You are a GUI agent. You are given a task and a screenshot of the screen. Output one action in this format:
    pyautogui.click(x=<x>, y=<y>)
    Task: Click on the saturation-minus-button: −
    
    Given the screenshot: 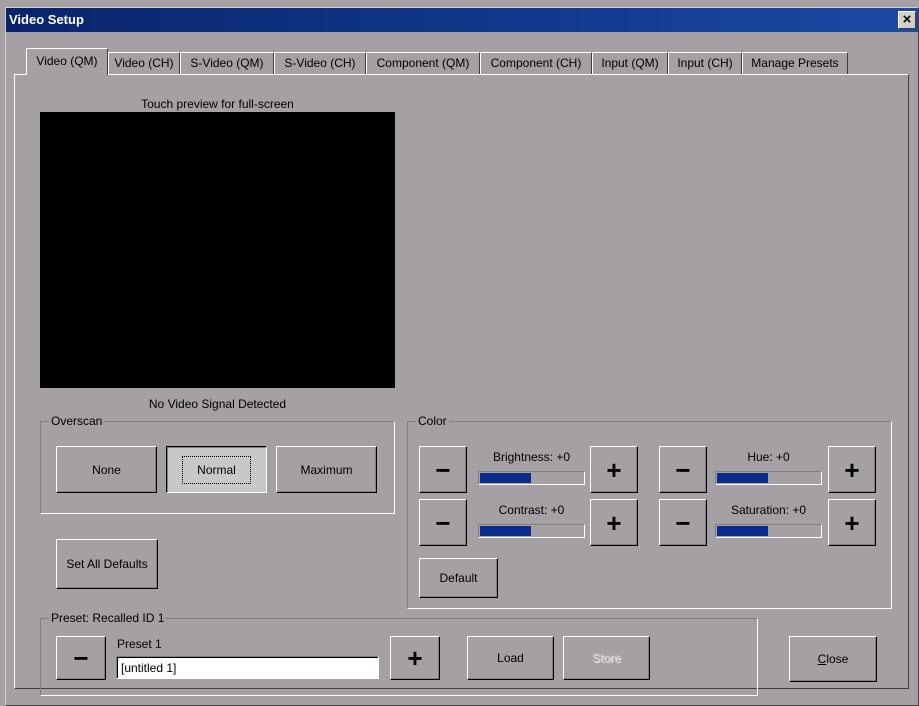 What is the action you would take?
    pyautogui.click(x=683, y=522)
    